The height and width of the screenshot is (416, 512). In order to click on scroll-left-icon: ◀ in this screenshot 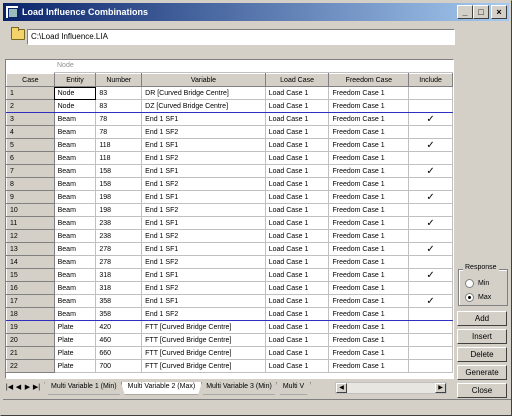, I will do `click(341, 388)`.